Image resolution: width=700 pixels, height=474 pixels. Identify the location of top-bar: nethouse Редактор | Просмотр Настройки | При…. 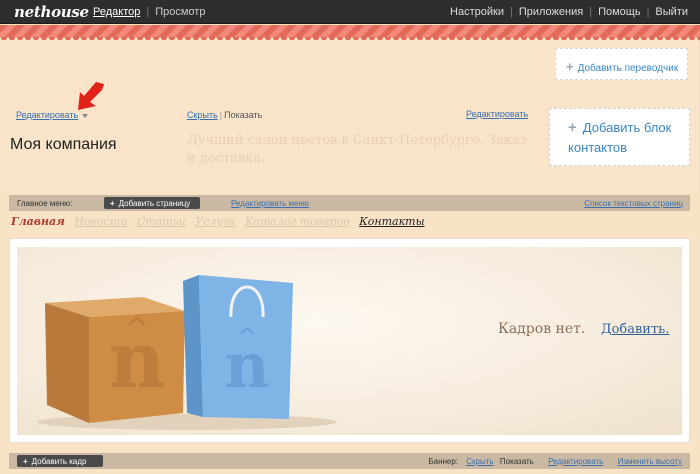
(350, 12).